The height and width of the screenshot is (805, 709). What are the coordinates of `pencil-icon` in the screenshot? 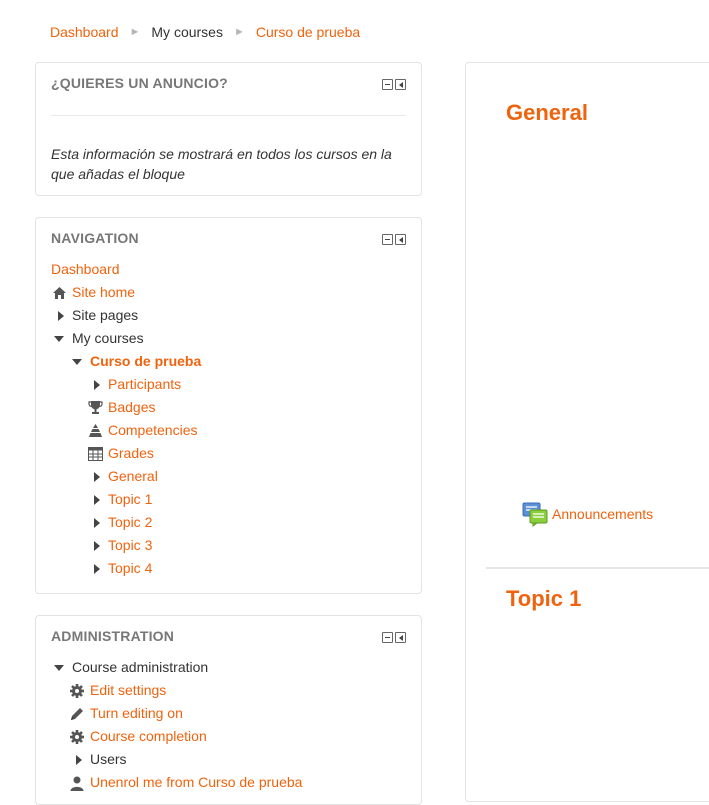 It's located at (77, 714).